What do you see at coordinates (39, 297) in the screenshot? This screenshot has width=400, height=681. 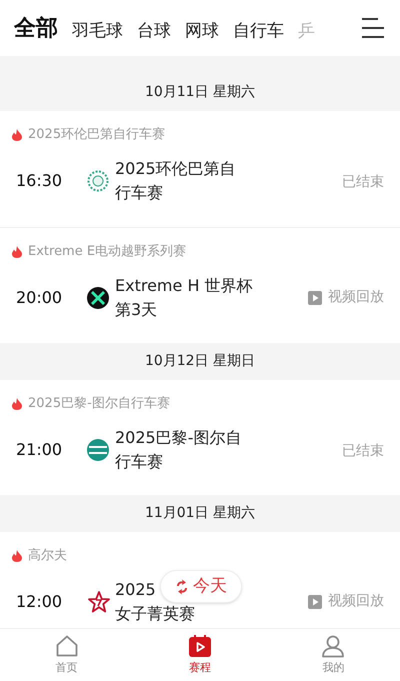 I see `event-time: 20:00` at bounding box center [39, 297].